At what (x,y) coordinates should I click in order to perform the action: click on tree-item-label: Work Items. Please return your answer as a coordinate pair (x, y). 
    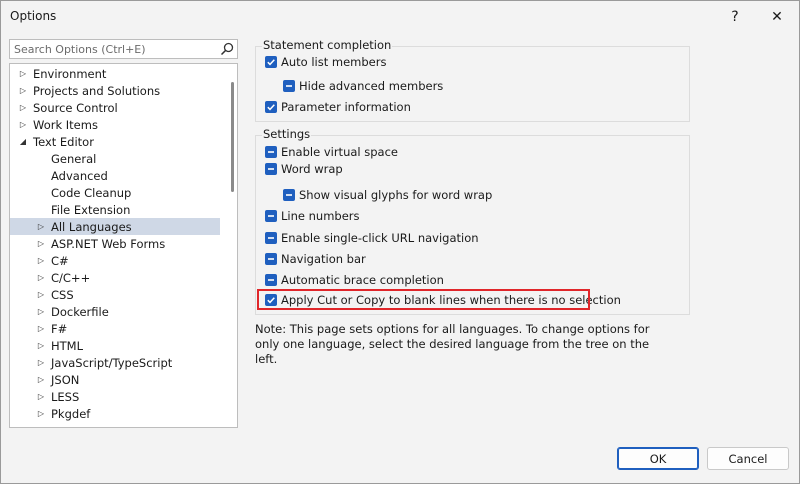
    Looking at the image, I should click on (65, 124).